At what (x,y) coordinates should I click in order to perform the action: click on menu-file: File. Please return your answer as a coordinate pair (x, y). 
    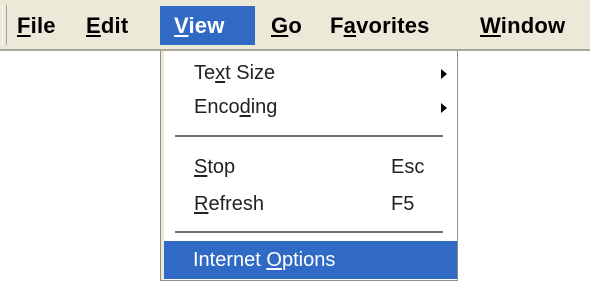
    Looking at the image, I should click on (36, 25).